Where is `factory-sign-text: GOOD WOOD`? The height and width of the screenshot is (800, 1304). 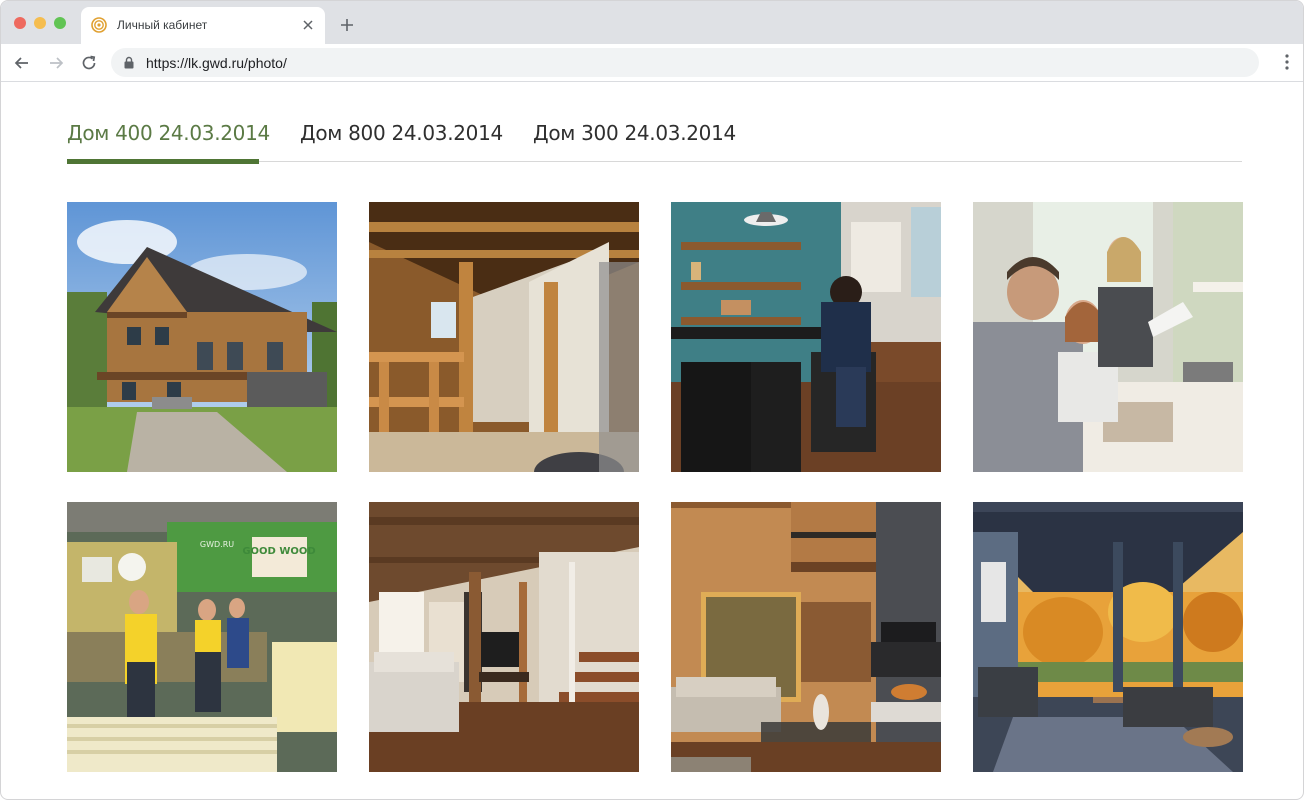 factory-sign-text: GOOD WOOD is located at coordinates (278, 551).